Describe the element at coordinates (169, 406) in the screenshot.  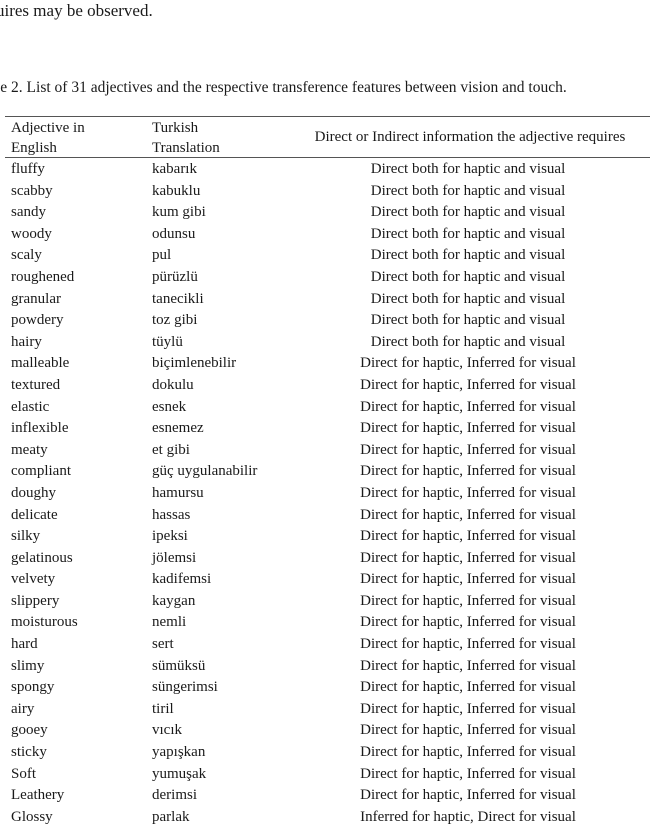
I see `cell-turkish-translation: esnek` at that location.